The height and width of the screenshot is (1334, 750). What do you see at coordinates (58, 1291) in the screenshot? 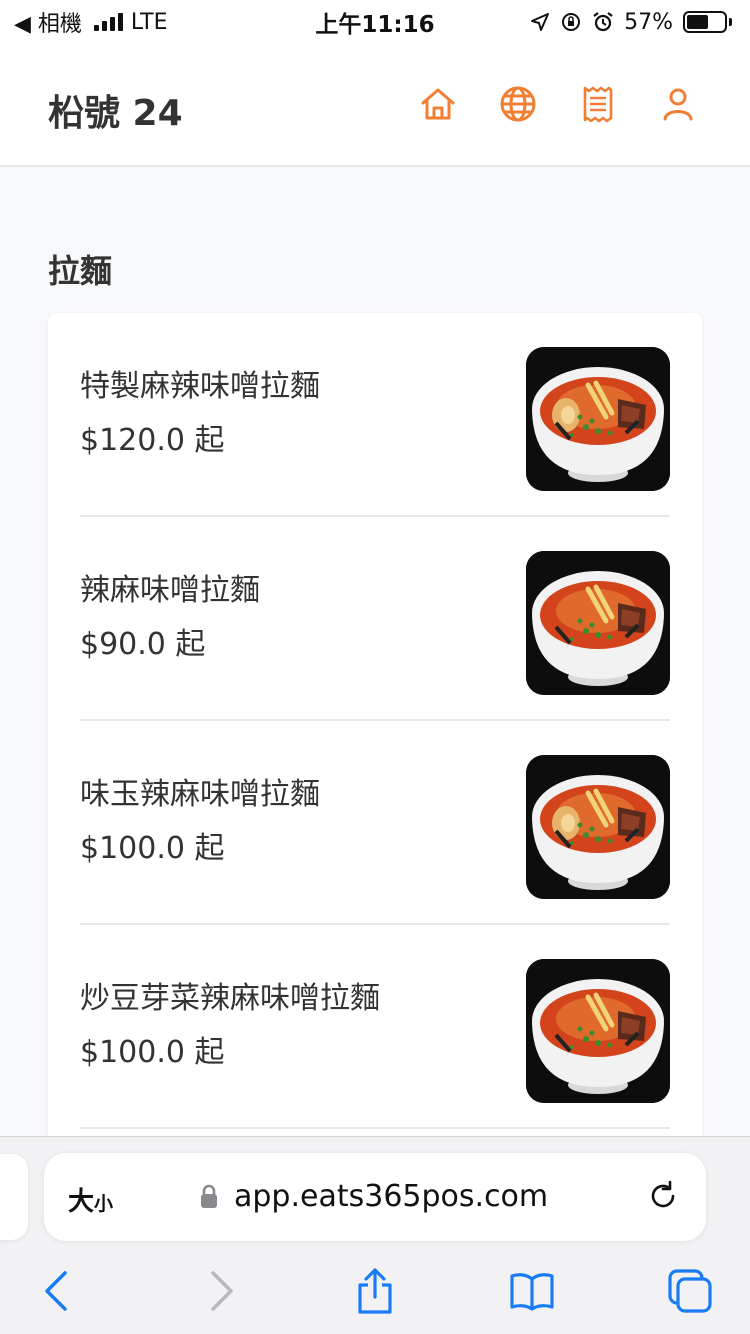
I see `back-arrow-icon` at bounding box center [58, 1291].